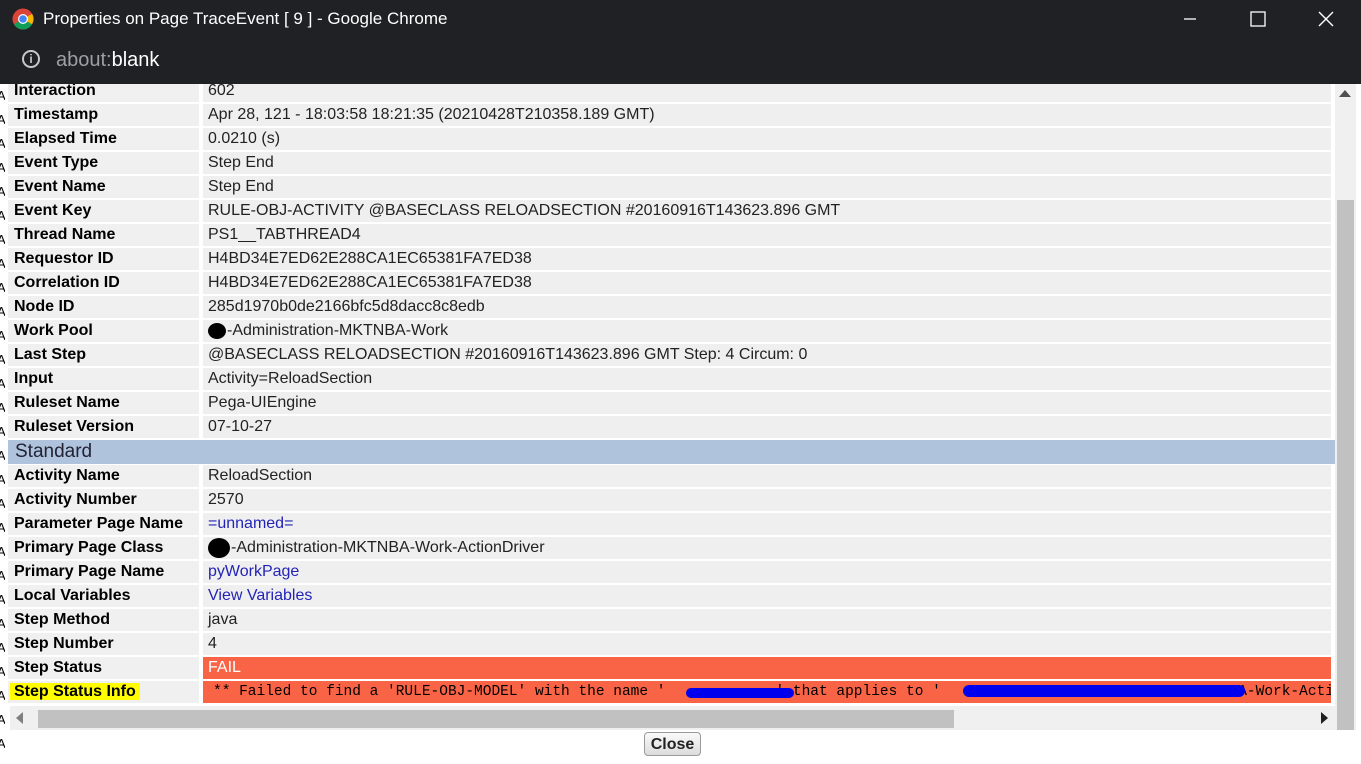 This screenshot has width=1361, height=764. What do you see at coordinates (105, 307) in the screenshot?
I see `property-label: Node ID` at bounding box center [105, 307].